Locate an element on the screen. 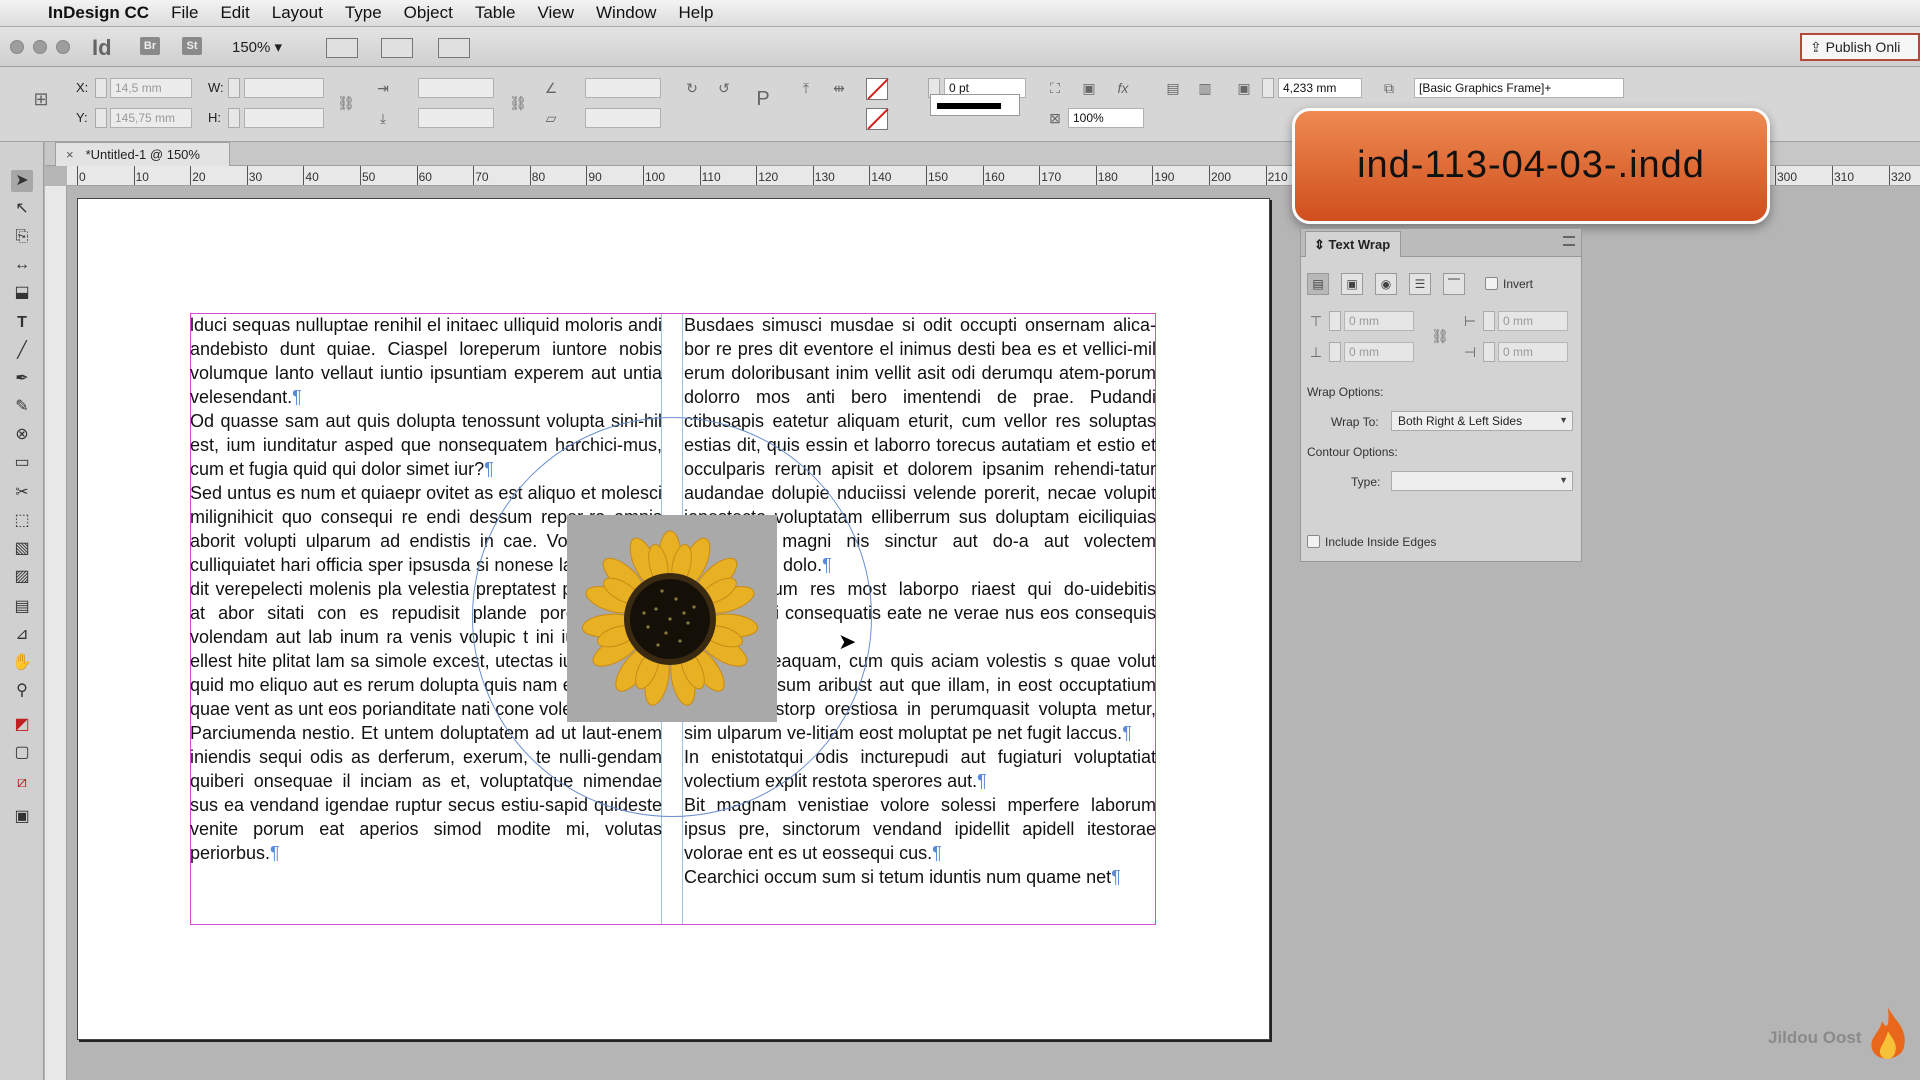 The image size is (1920, 1080). object-style-select: [Basic Graphics Frame]+ is located at coordinates (1519, 88).